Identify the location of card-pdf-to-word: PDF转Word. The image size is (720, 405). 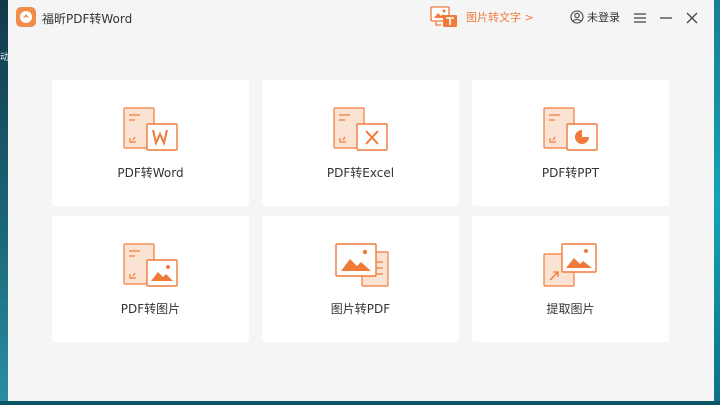
(150, 143).